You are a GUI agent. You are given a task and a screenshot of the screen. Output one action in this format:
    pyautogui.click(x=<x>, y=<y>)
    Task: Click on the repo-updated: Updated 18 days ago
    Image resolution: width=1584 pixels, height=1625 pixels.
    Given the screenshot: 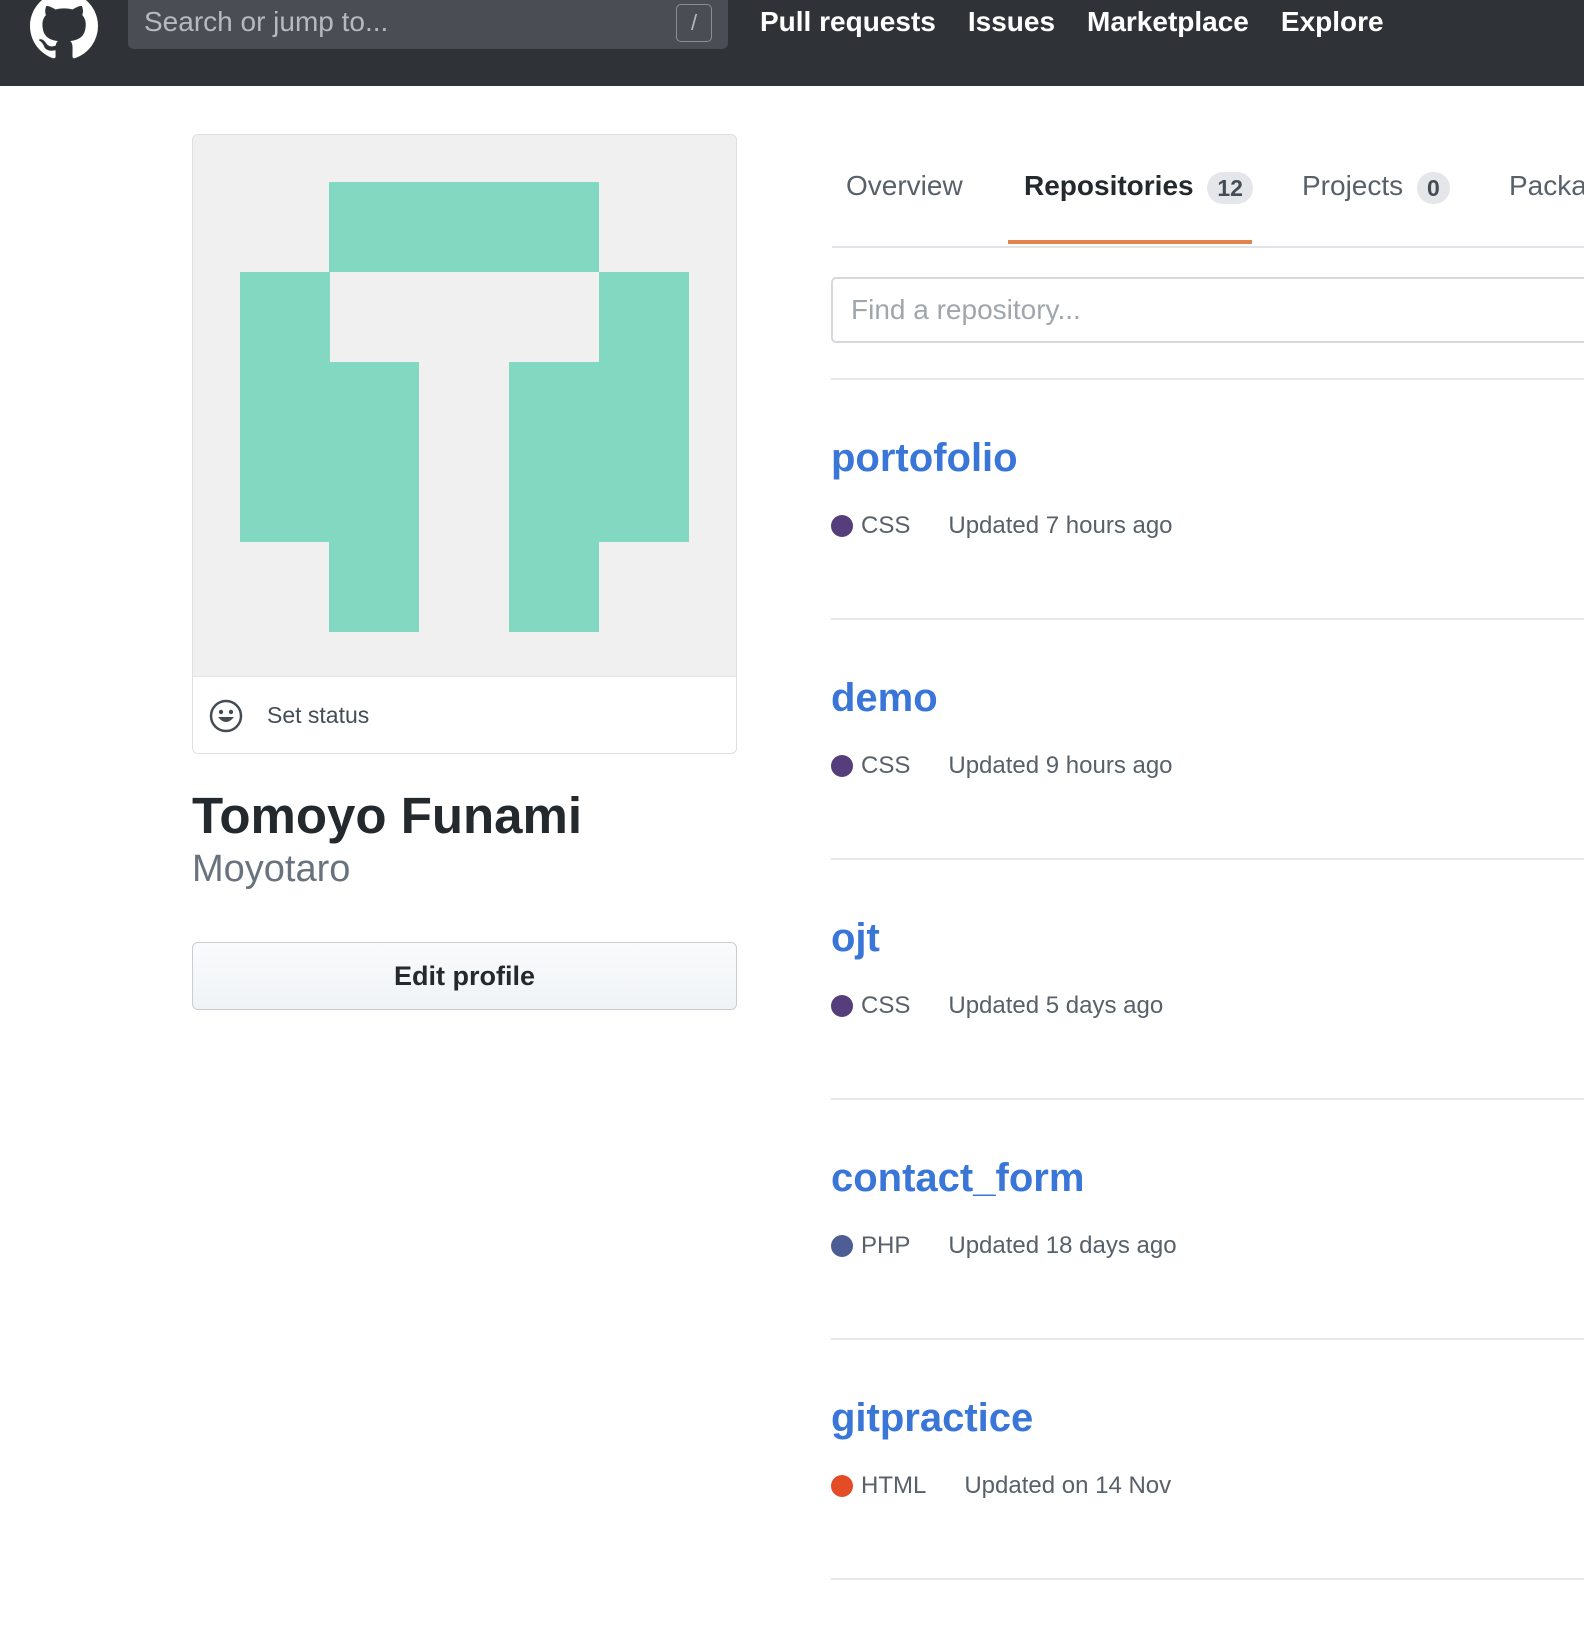 What is the action you would take?
    pyautogui.click(x=1062, y=1245)
    